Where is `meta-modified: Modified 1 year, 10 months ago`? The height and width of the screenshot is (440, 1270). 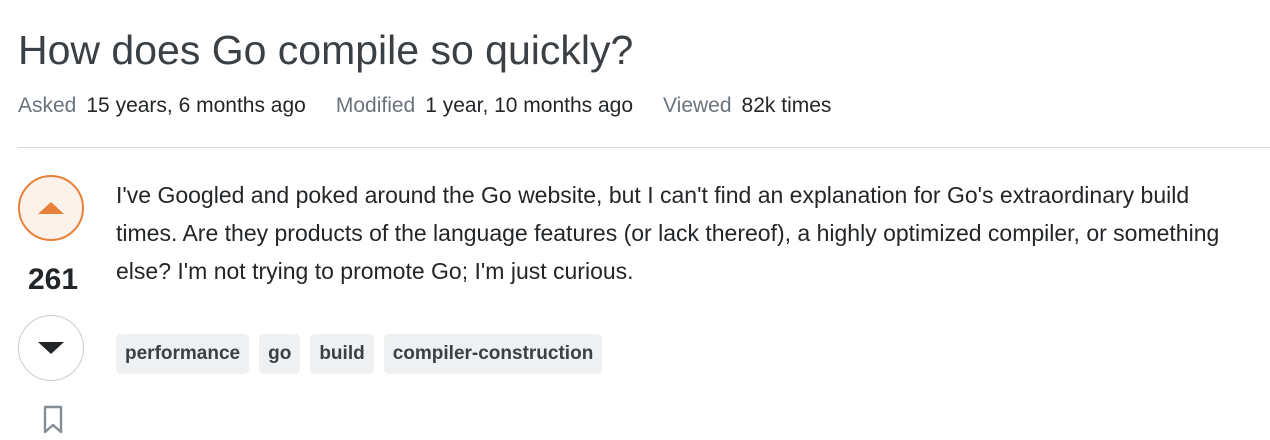 meta-modified: Modified 1 year, 10 months ago is located at coordinates (484, 106).